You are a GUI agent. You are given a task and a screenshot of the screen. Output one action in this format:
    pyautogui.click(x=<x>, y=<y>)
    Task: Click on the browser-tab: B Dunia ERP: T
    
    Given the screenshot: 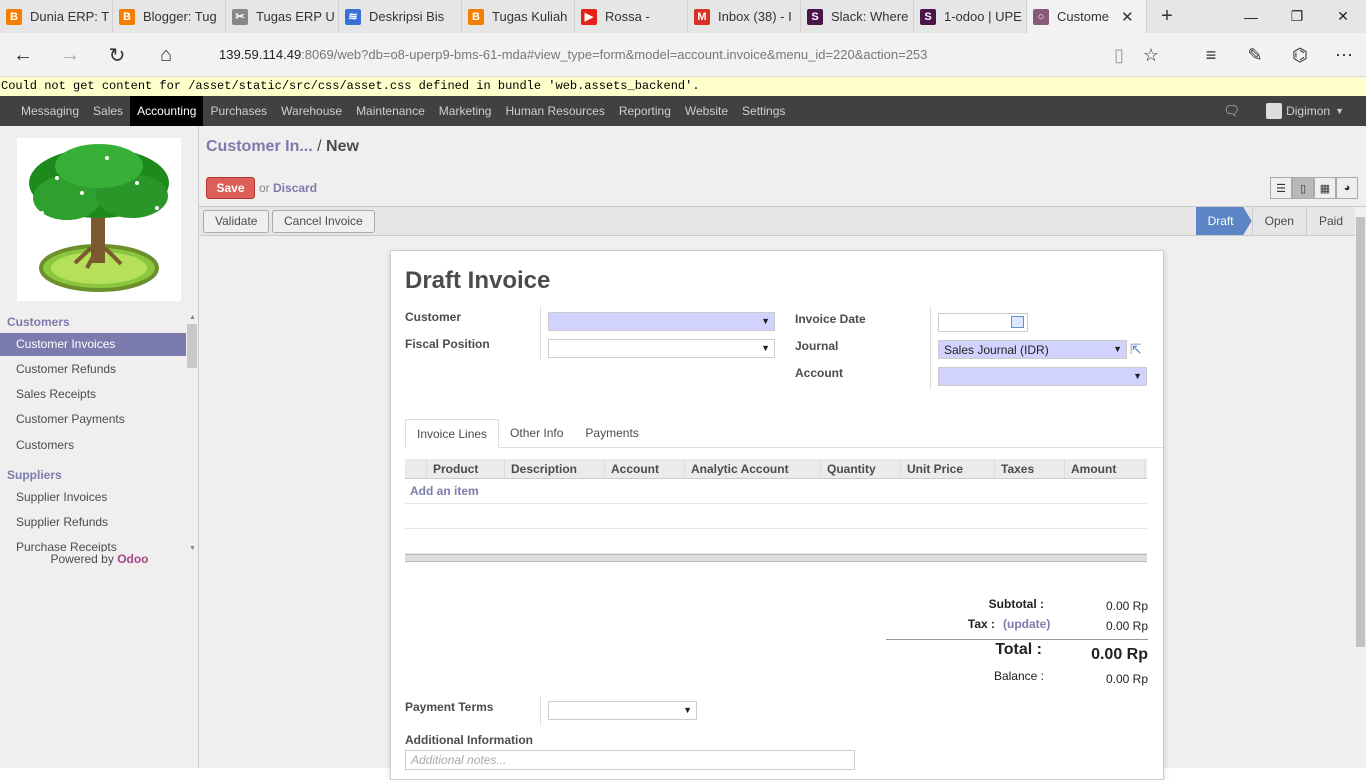 What is the action you would take?
    pyautogui.click(x=56, y=16)
    